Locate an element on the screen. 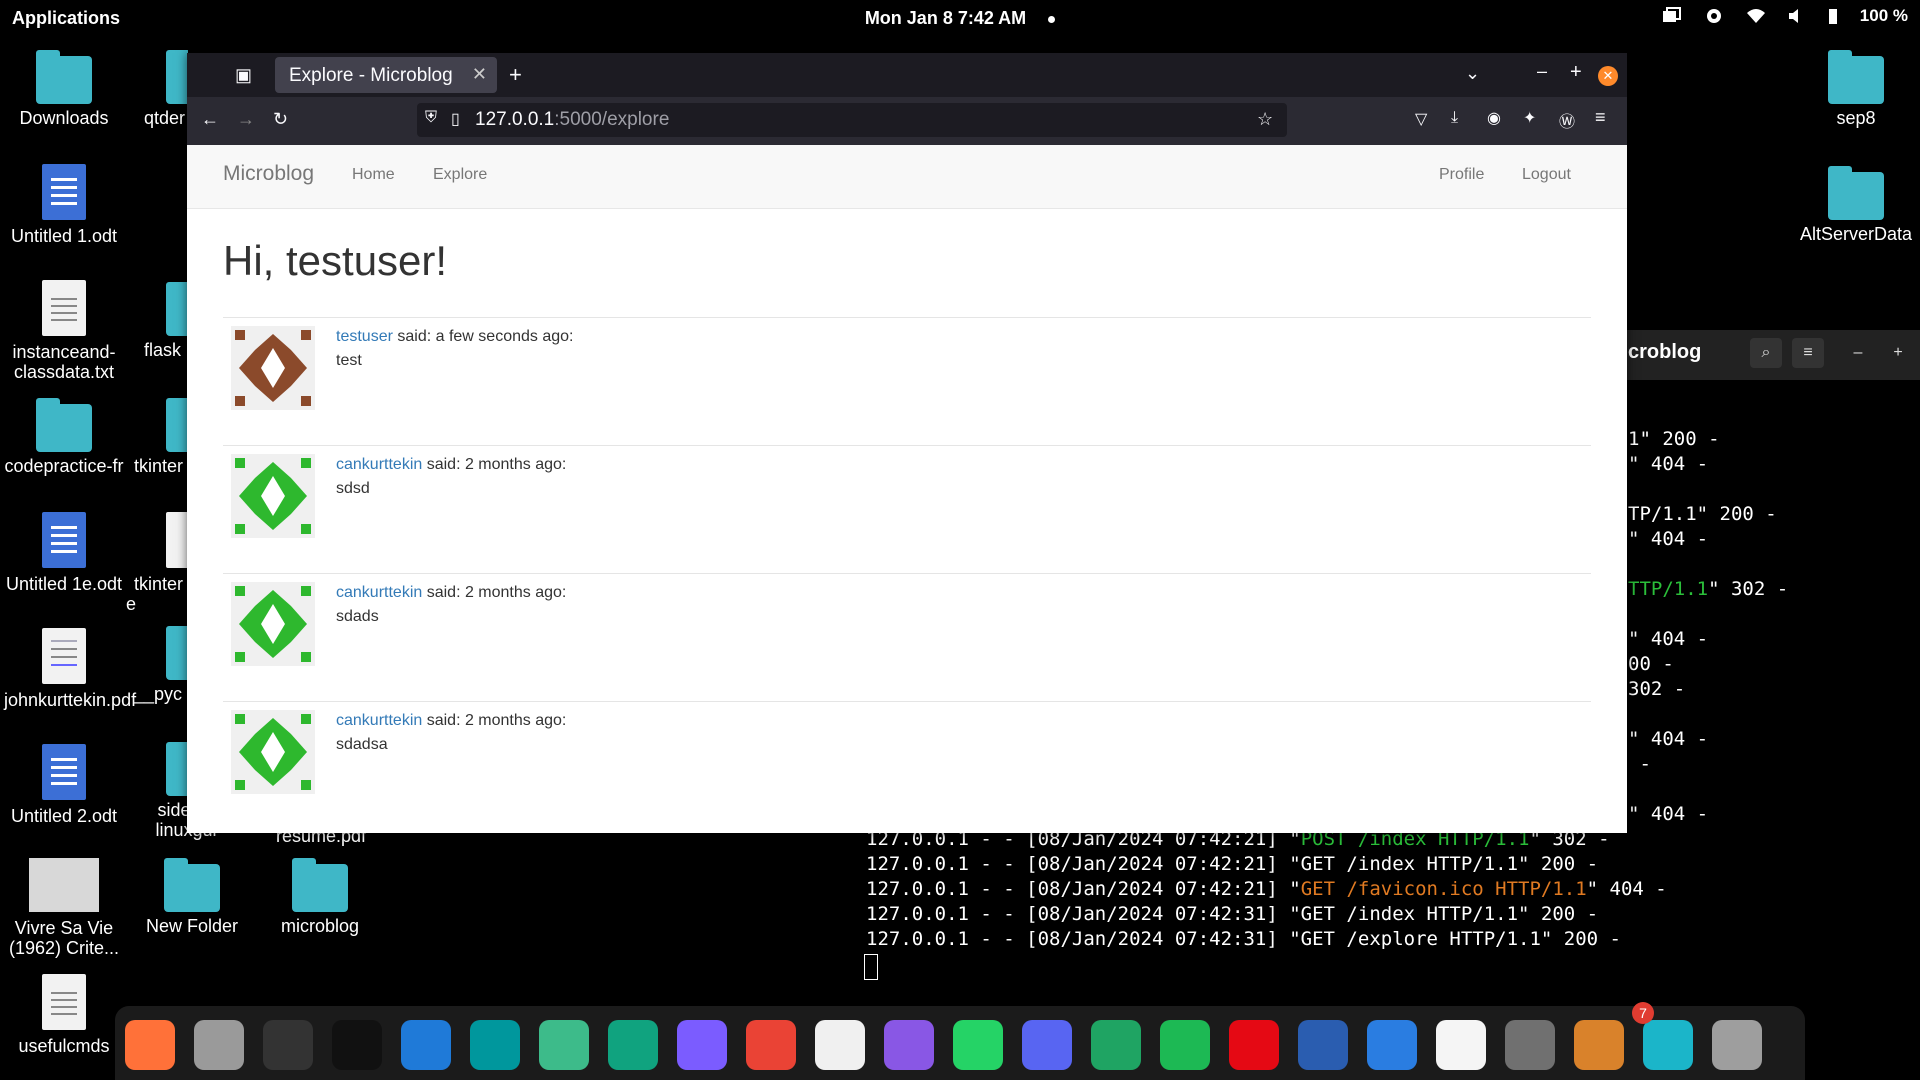 The width and height of the screenshot is (1920, 1080). volume-icon is located at coordinates (1797, 16).